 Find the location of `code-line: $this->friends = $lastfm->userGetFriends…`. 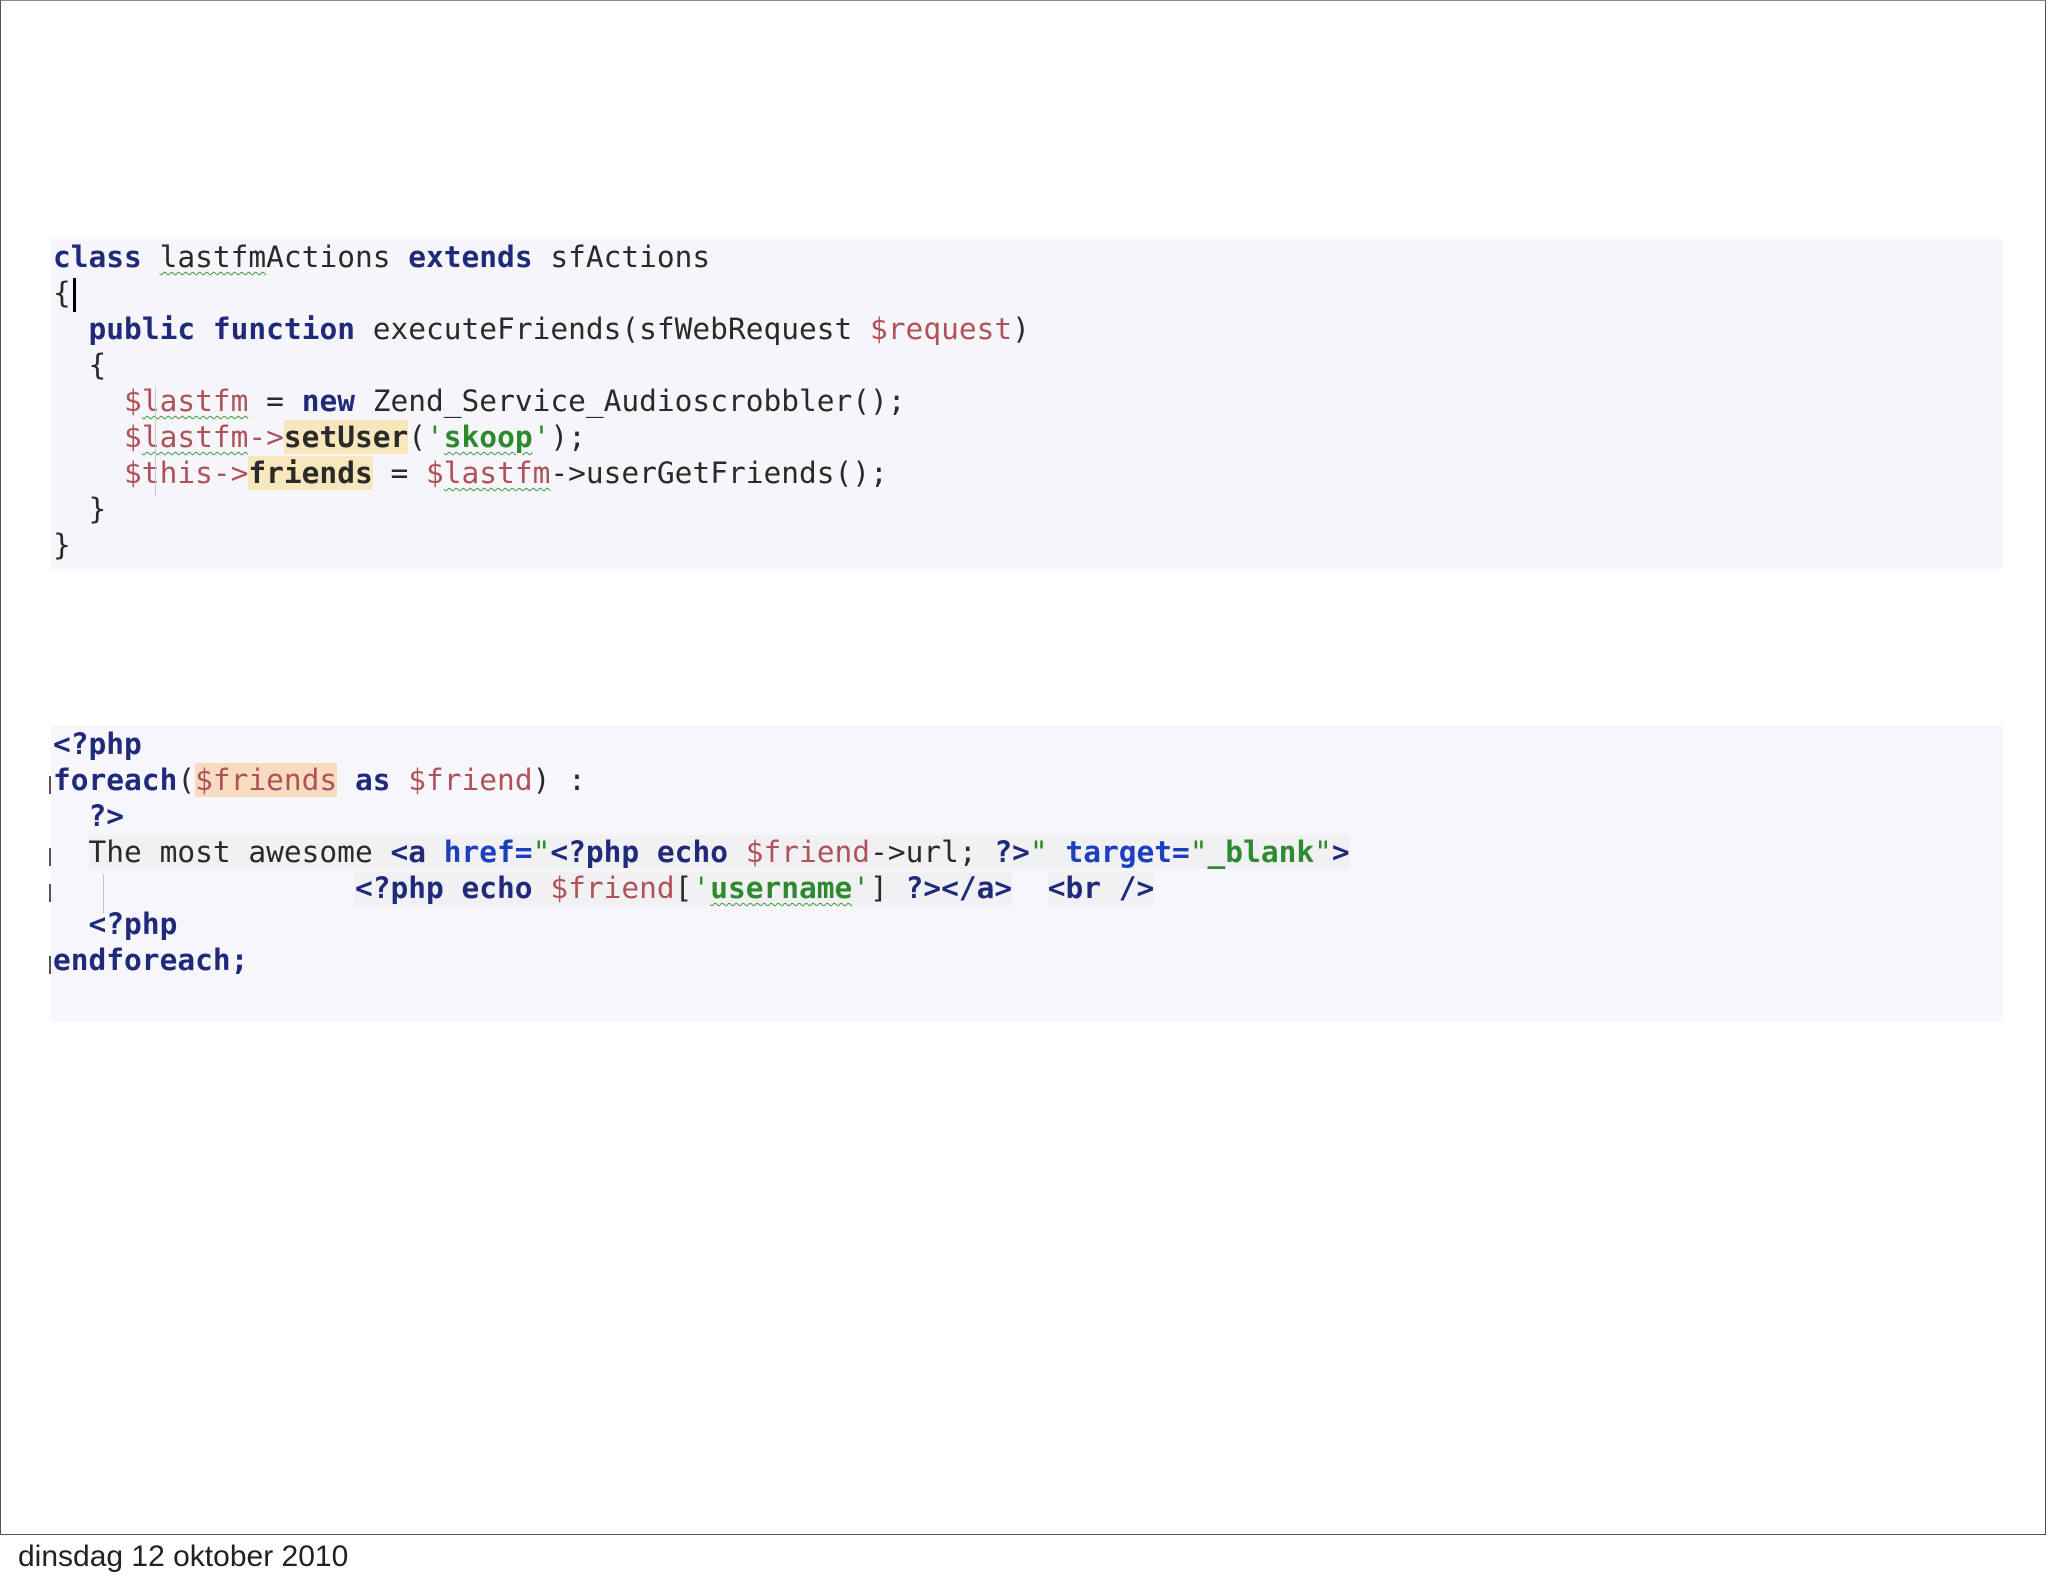

code-line: $this->friends = $lastfm->userGetFriends… is located at coordinates (1028, 473).